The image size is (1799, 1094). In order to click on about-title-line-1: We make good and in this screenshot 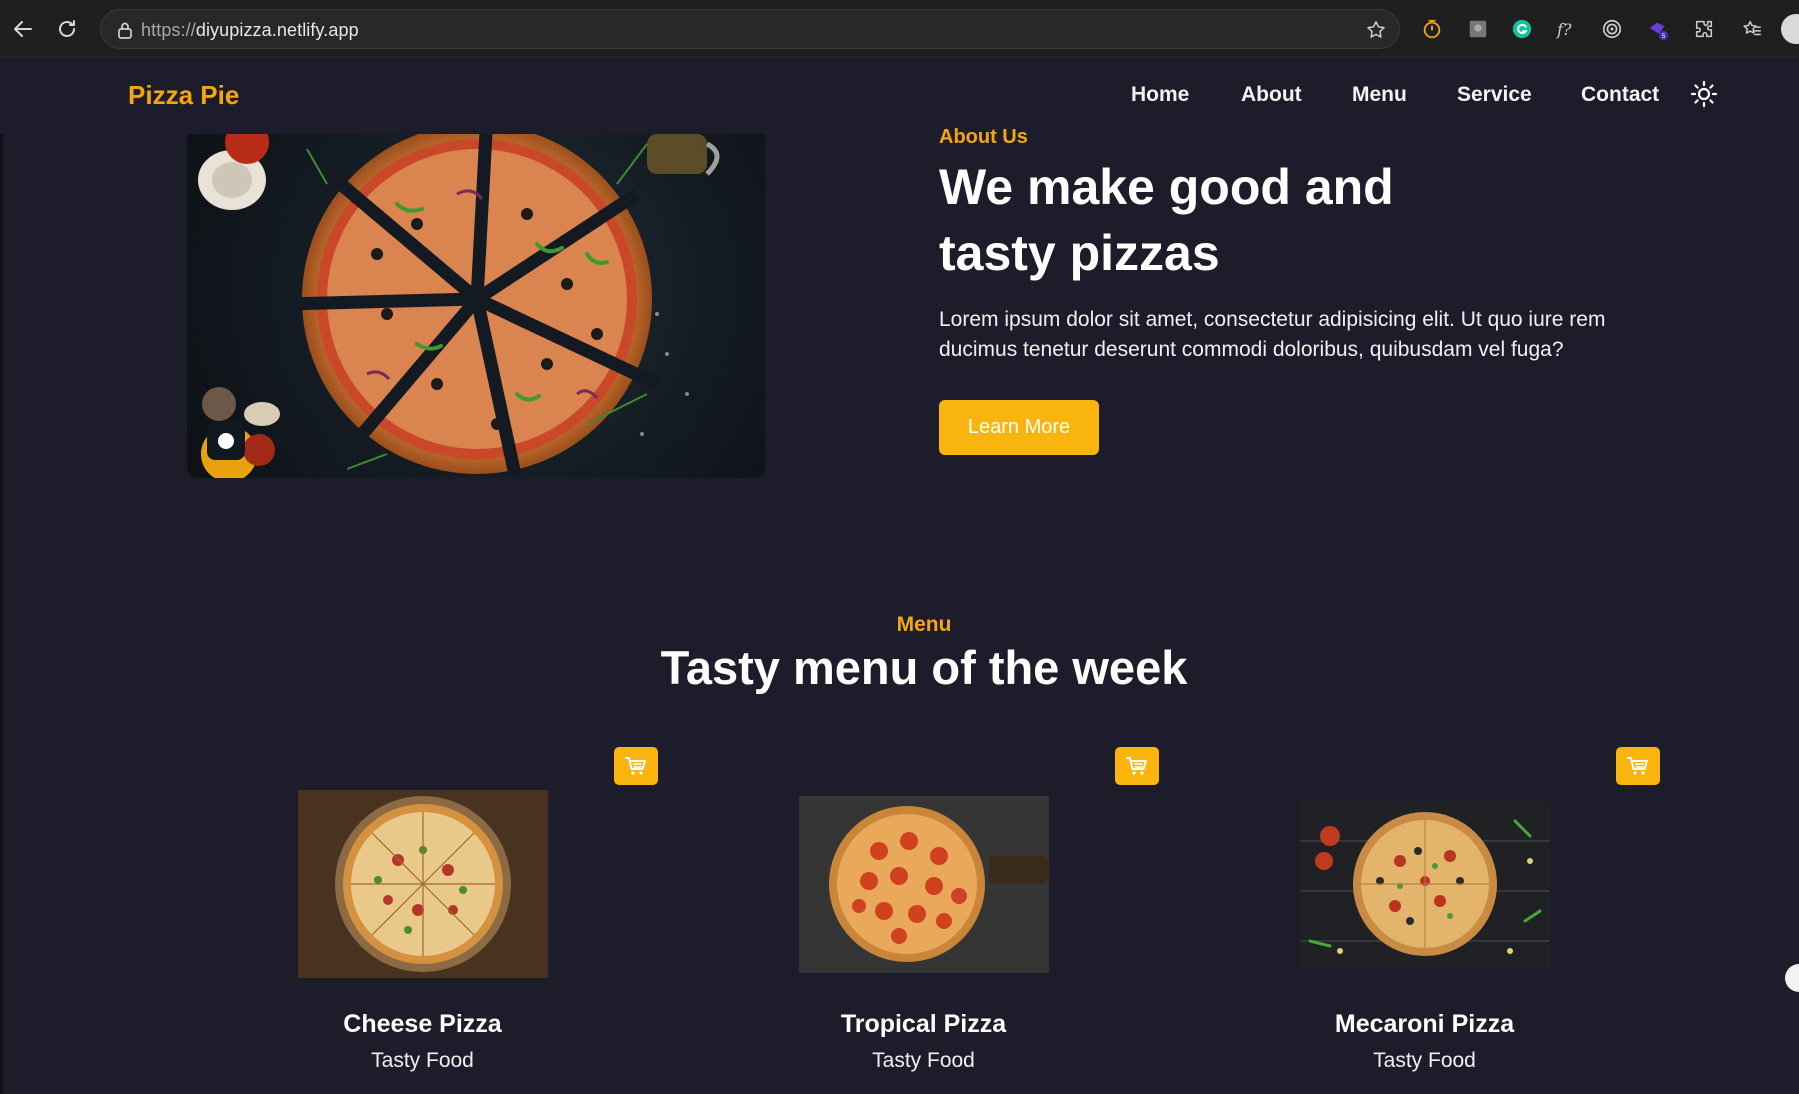, I will do `click(1166, 187)`.